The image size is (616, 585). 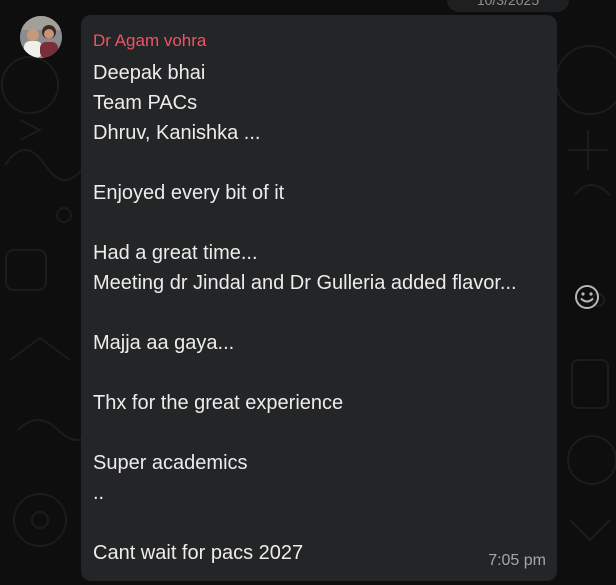 What do you see at coordinates (198, 553) in the screenshot?
I see `message-line: Cant wait for pacs 2027` at bounding box center [198, 553].